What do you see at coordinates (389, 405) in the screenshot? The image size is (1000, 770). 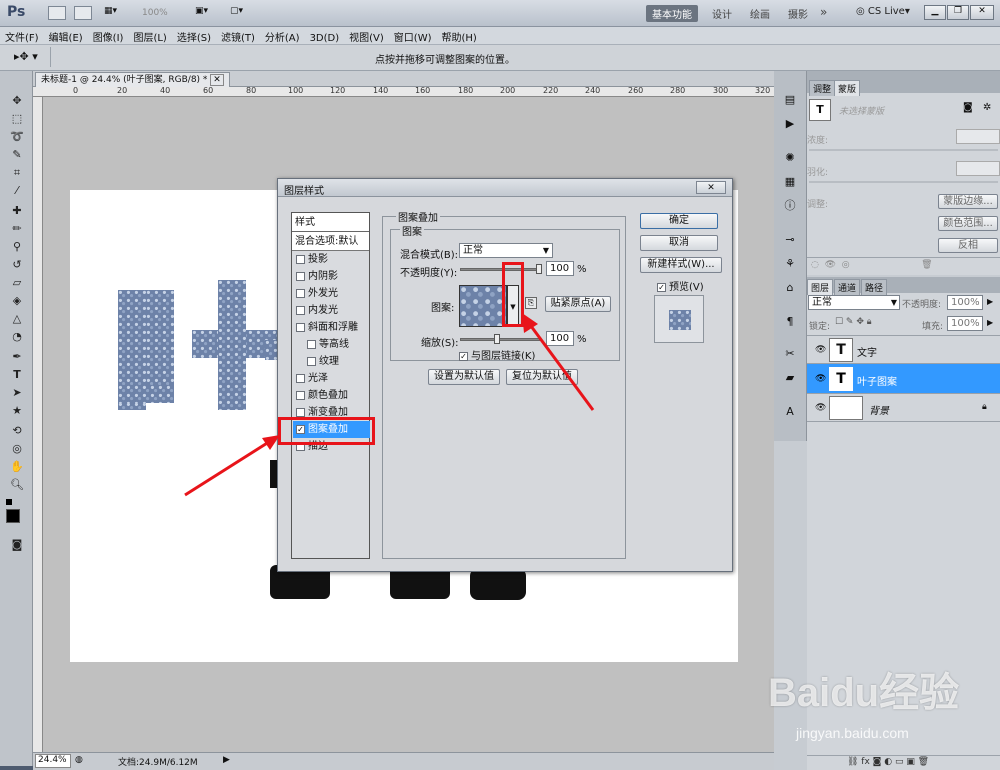 I see `annotation-arrows` at bounding box center [389, 405].